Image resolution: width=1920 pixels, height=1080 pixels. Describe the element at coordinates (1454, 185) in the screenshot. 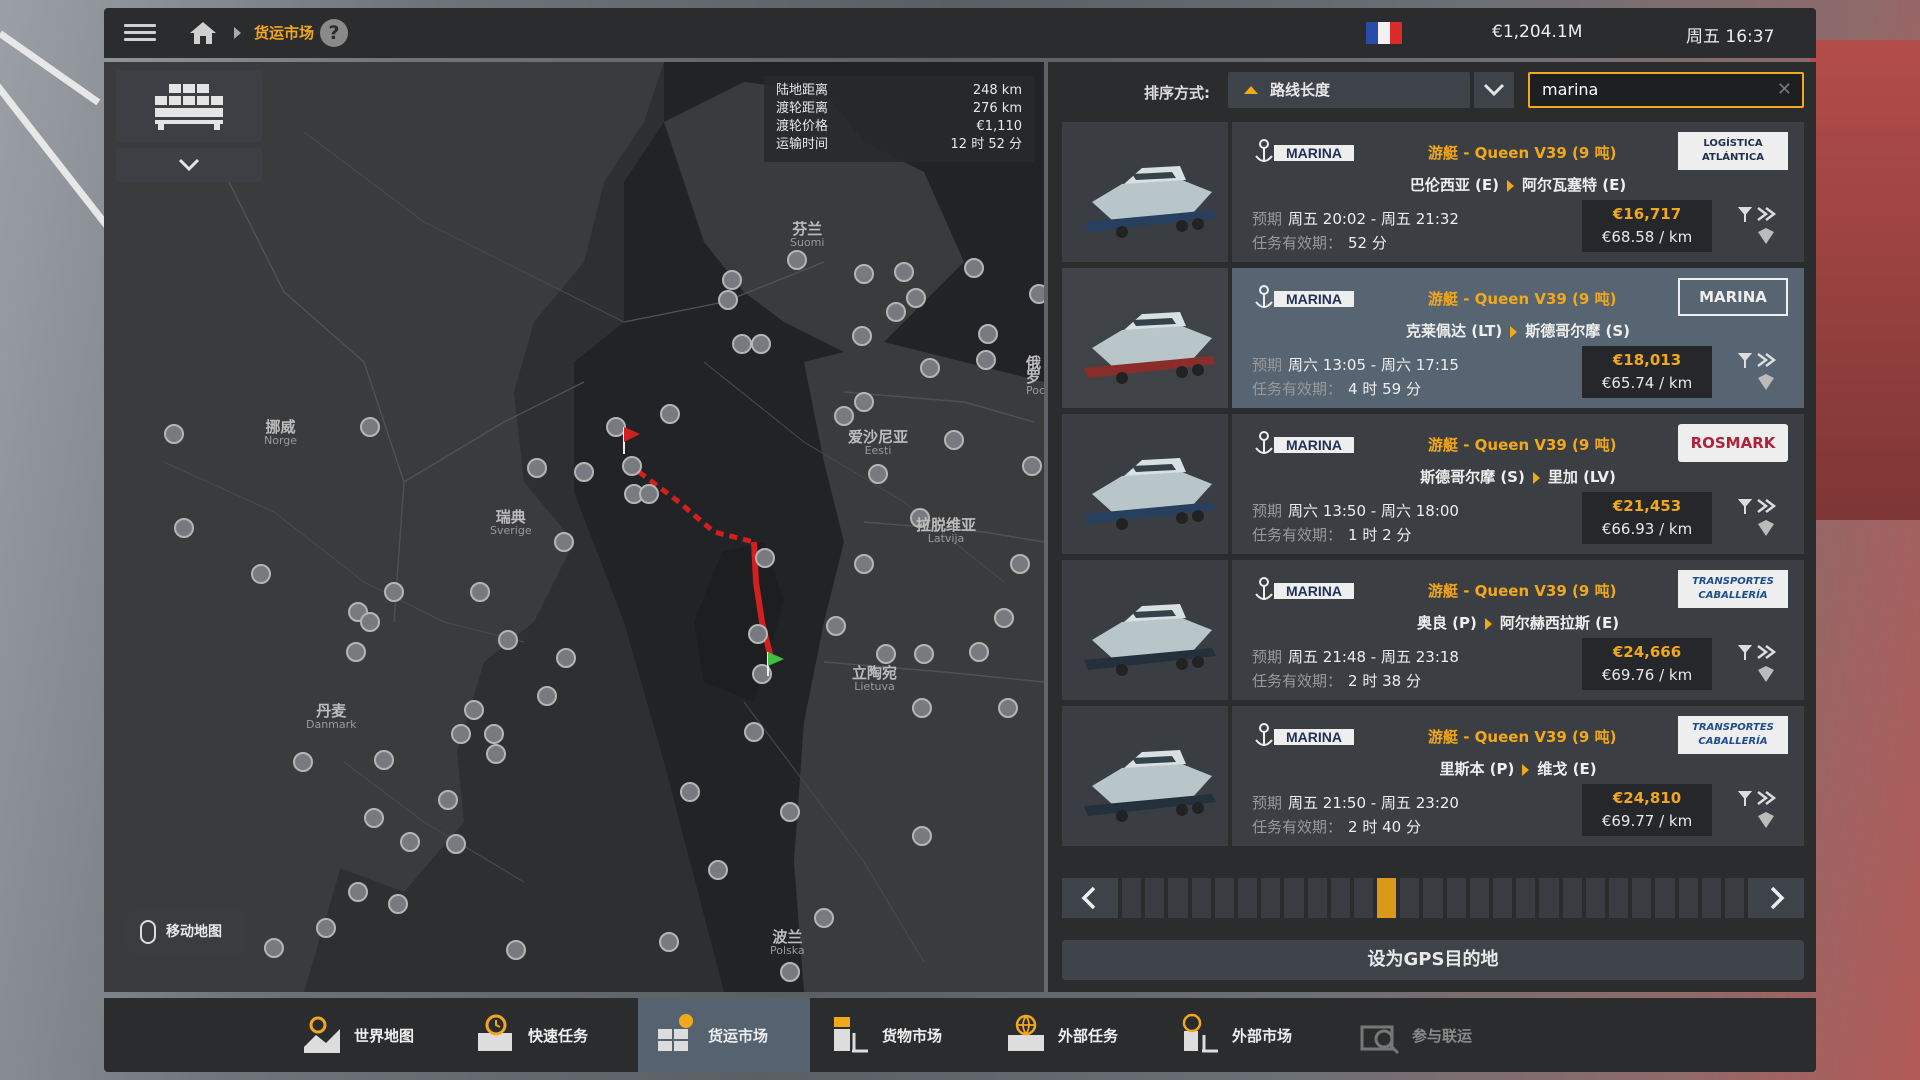

I see `route-from: 巴伦西亚 (E)` at that location.